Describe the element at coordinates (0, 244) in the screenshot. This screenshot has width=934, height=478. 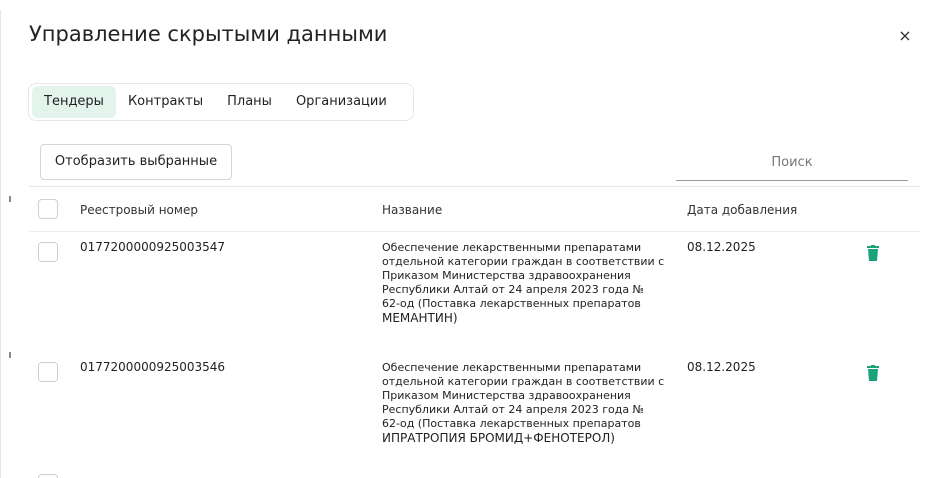
I see `left-edge-divider` at that location.